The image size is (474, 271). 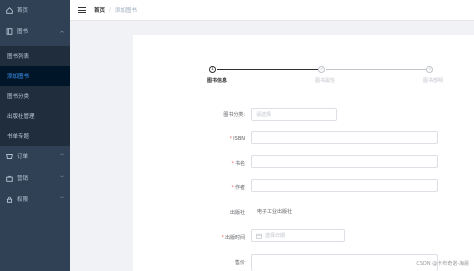 What do you see at coordinates (9, 199) in the screenshot?
I see `permission-icon` at bounding box center [9, 199].